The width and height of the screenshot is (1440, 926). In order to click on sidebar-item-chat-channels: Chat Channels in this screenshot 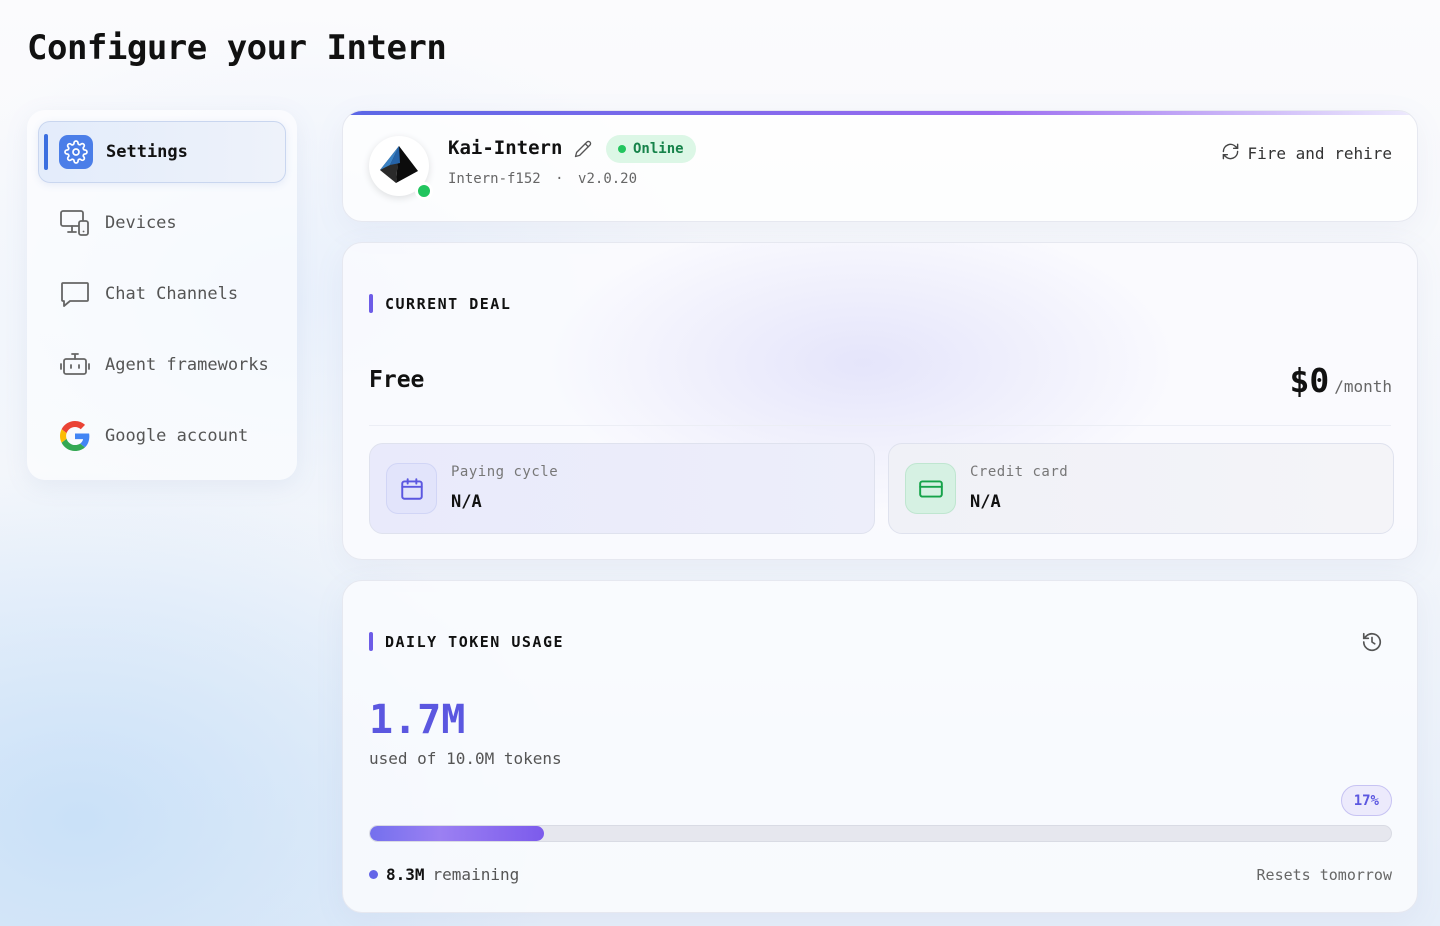, I will do `click(162, 294)`.